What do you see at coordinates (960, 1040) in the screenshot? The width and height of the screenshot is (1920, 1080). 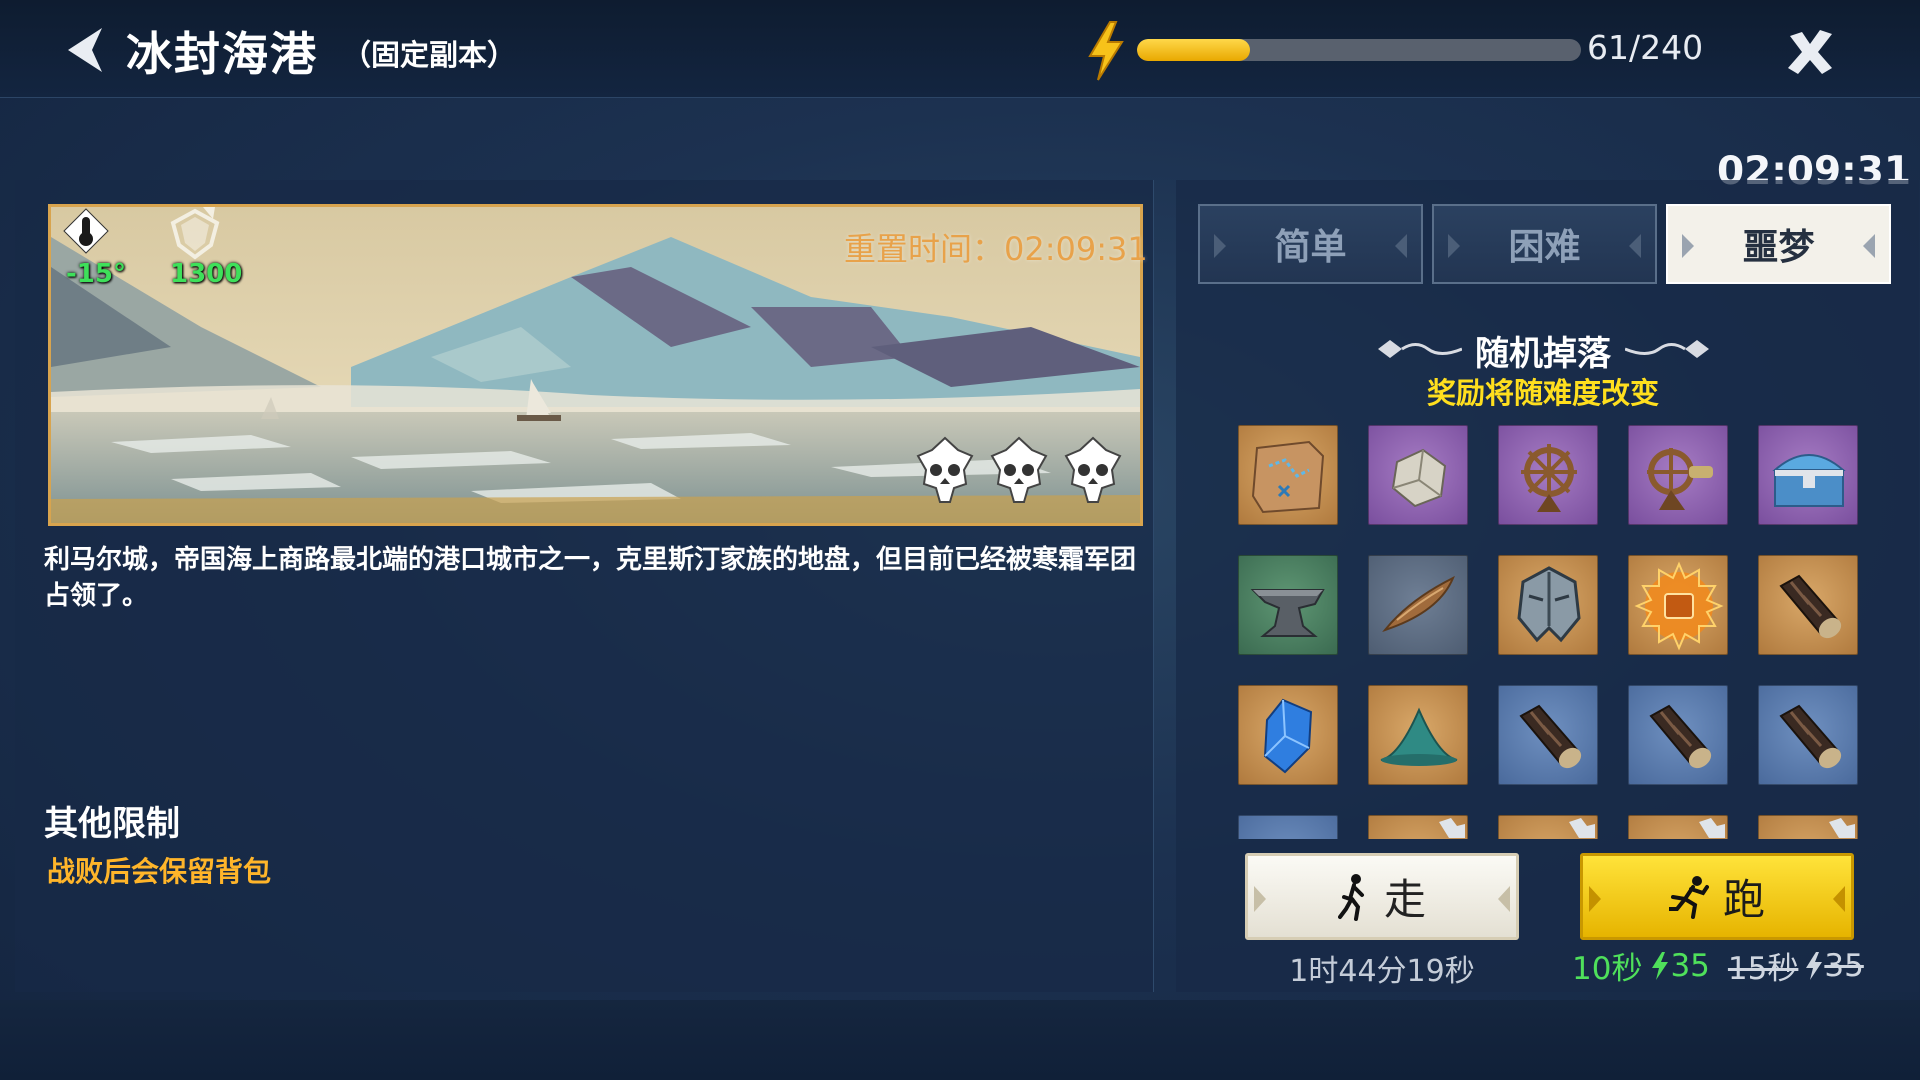 I see `bottom-strip` at bounding box center [960, 1040].